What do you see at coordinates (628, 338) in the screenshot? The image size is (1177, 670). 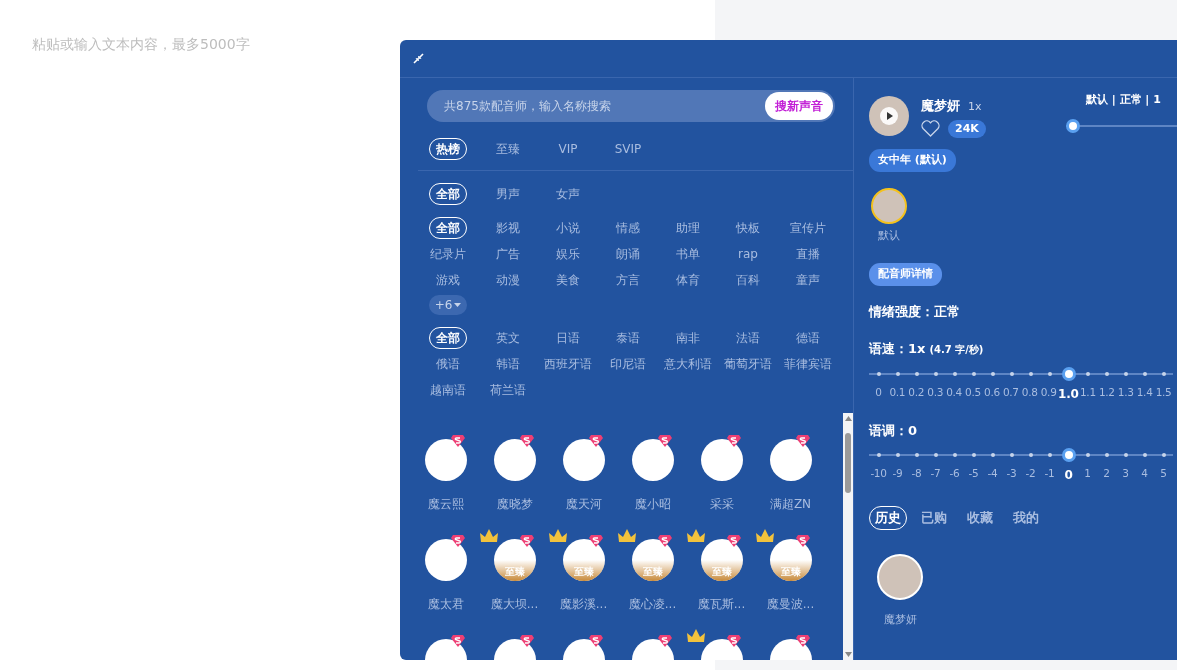 I see `filter-option: 泰语` at bounding box center [628, 338].